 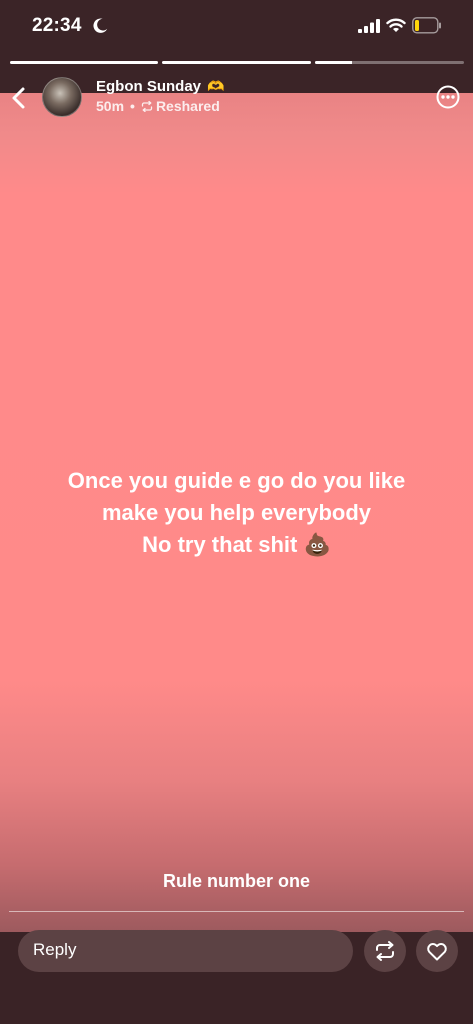 I want to click on moon-icon, so click(x=100, y=25).